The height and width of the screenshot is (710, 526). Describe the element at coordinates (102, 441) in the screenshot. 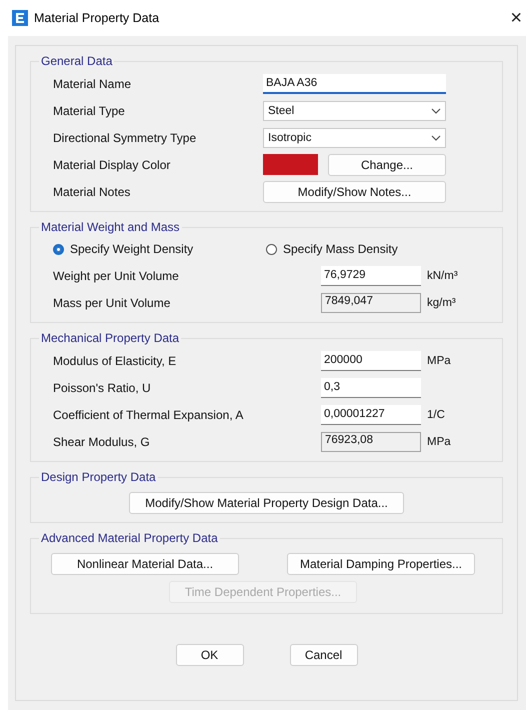

I see `field-label: Shear Modulus, G` at that location.